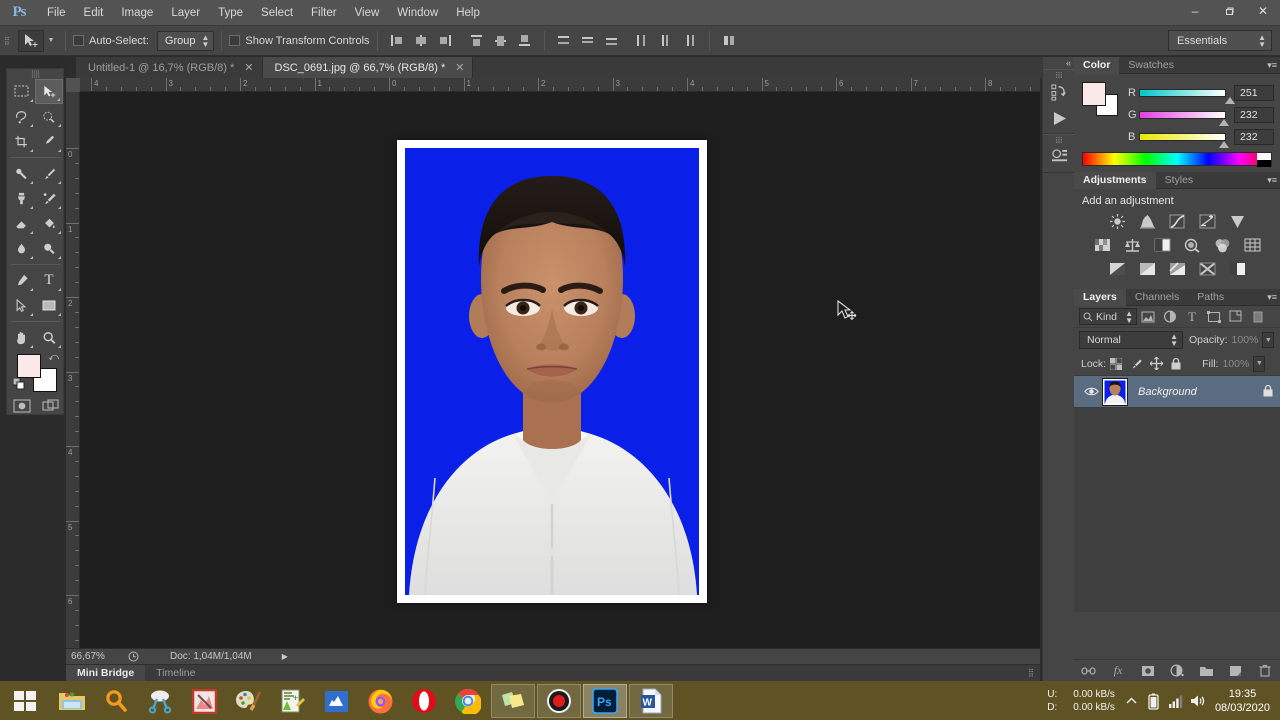 This screenshot has height=720, width=1280. What do you see at coordinates (175, 673) in the screenshot?
I see `bottom-tab-timeline: Timeline` at bounding box center [175, 673].